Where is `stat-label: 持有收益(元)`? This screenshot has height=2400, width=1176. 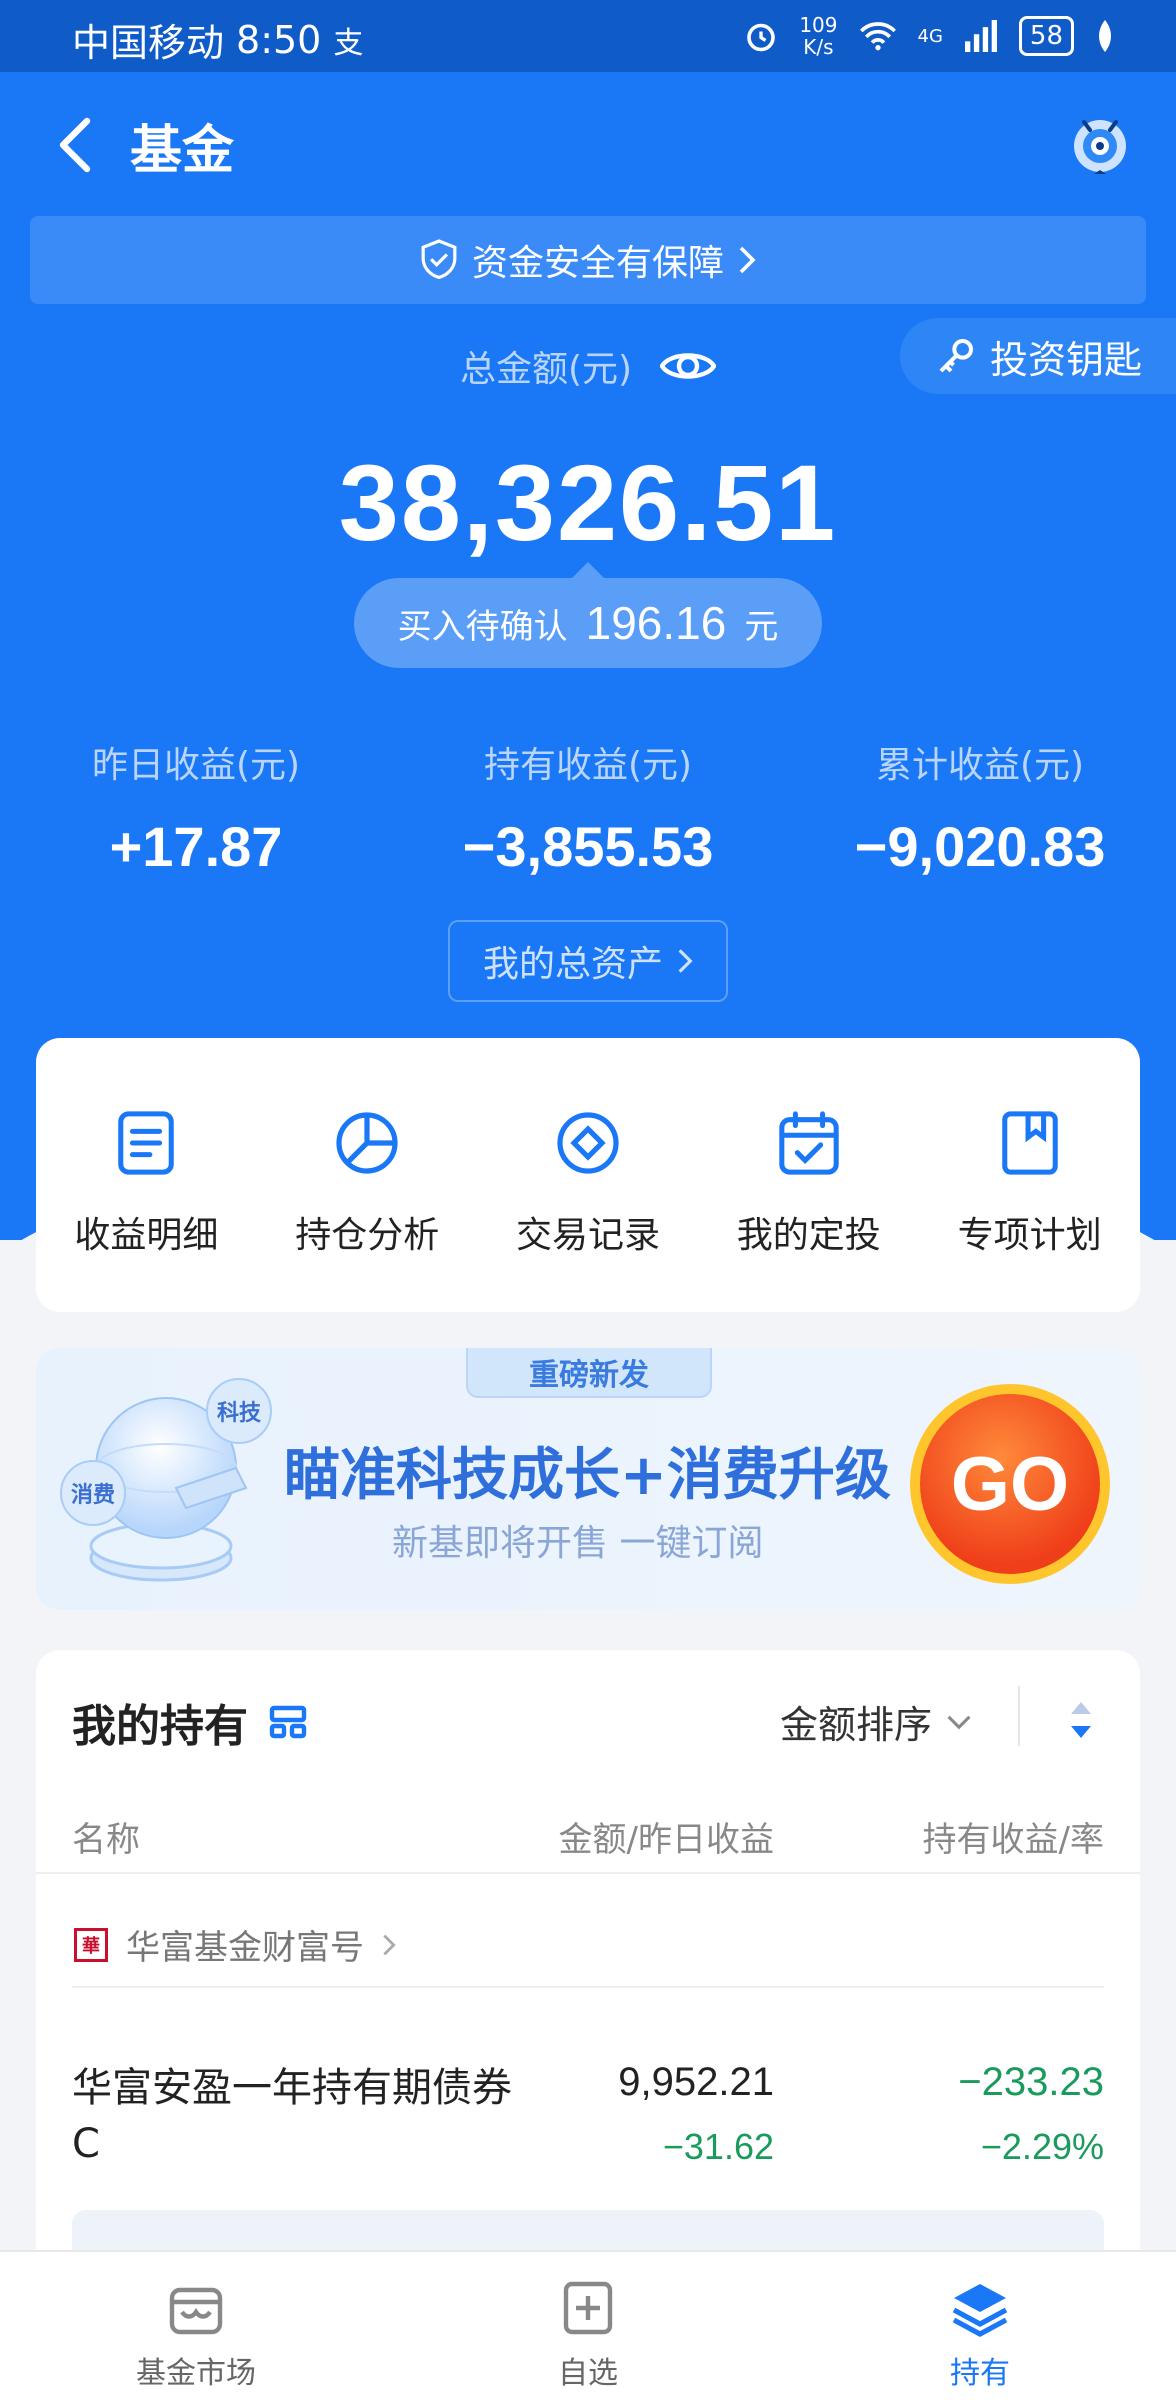 stat-label: 持有收益(元) is located at coordinates (588, 765).